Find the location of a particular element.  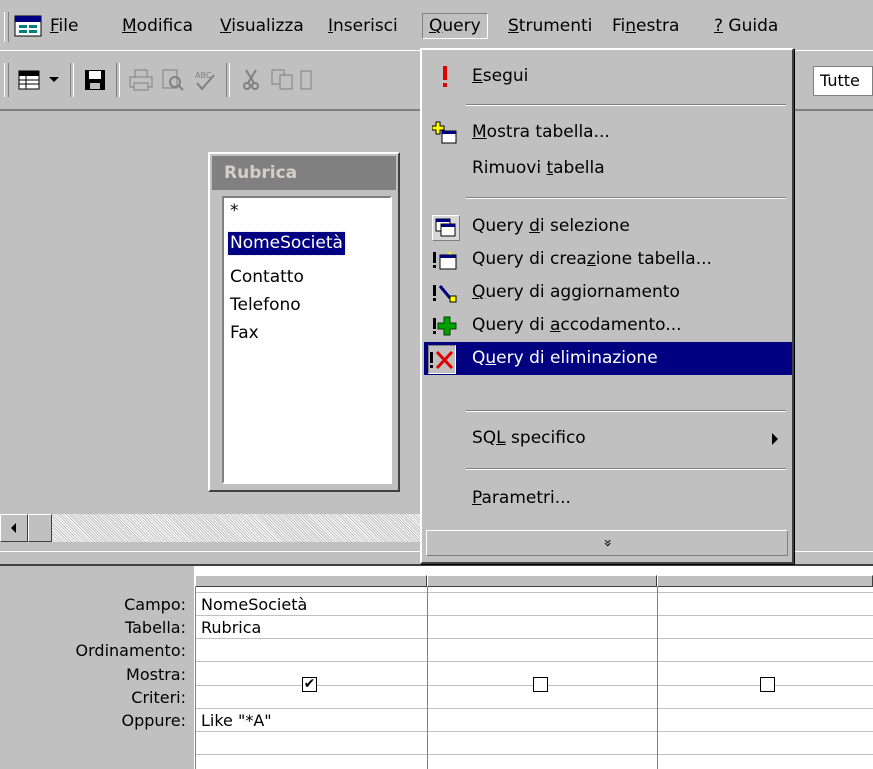

cell-ordinamento is located at coordinates (312, 650).